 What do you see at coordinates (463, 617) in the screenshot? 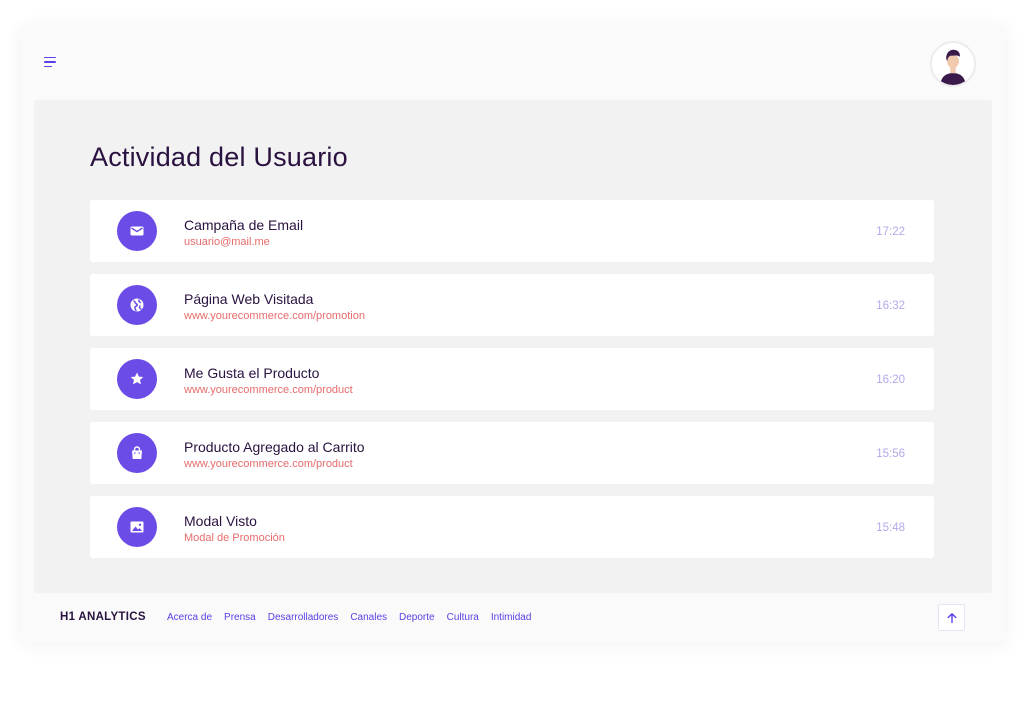
I see `footer-link-cultura: Cultura` at bounding box center [463, 617].